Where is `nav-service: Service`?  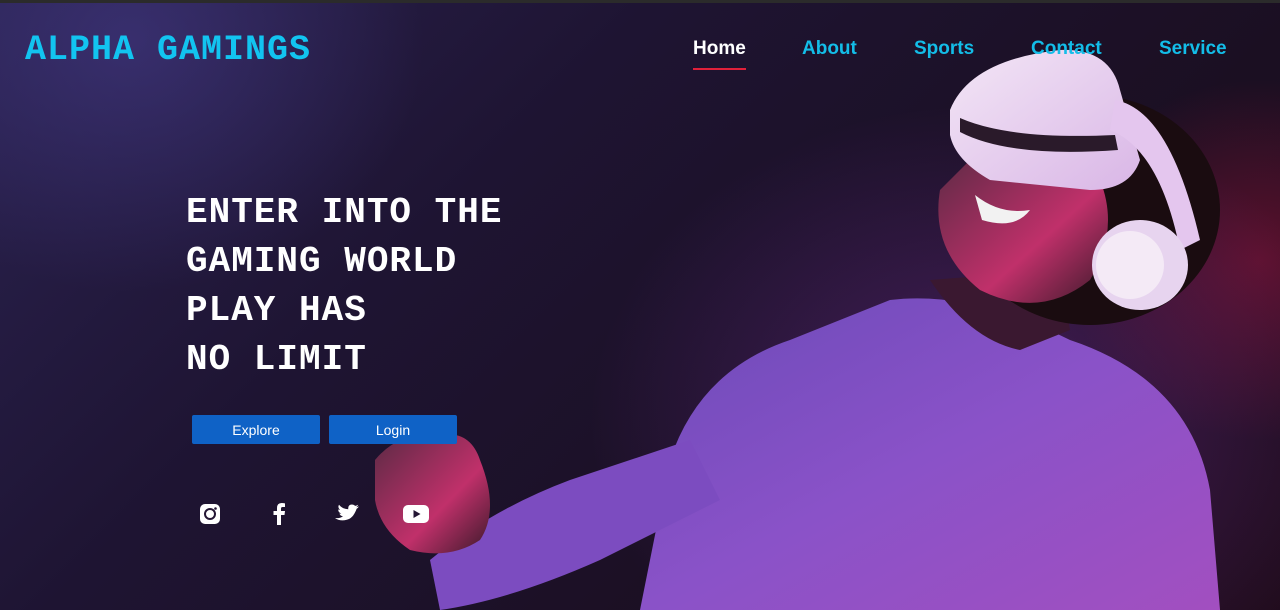
nav-service: Service is located at coordinates (1193, 49).